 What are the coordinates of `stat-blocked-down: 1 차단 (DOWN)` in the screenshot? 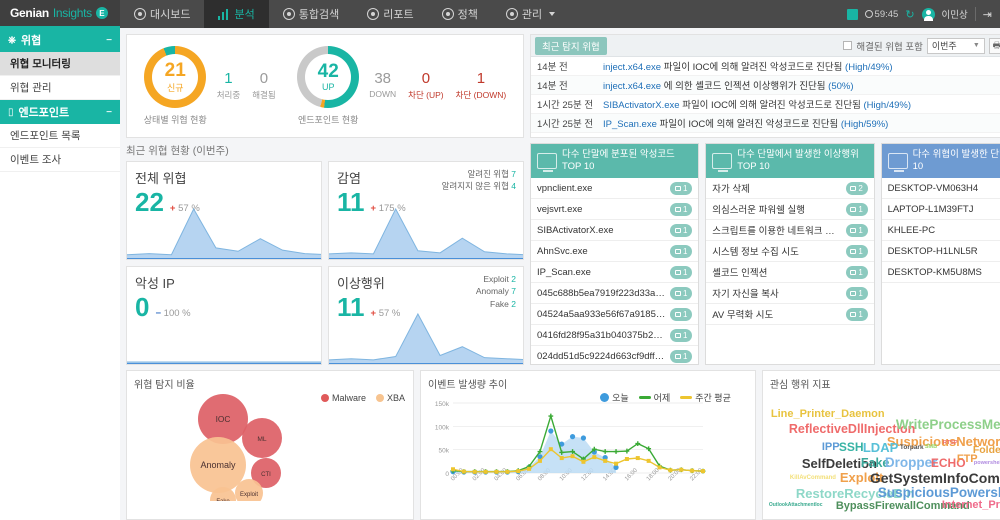 It's located at (481, 86).